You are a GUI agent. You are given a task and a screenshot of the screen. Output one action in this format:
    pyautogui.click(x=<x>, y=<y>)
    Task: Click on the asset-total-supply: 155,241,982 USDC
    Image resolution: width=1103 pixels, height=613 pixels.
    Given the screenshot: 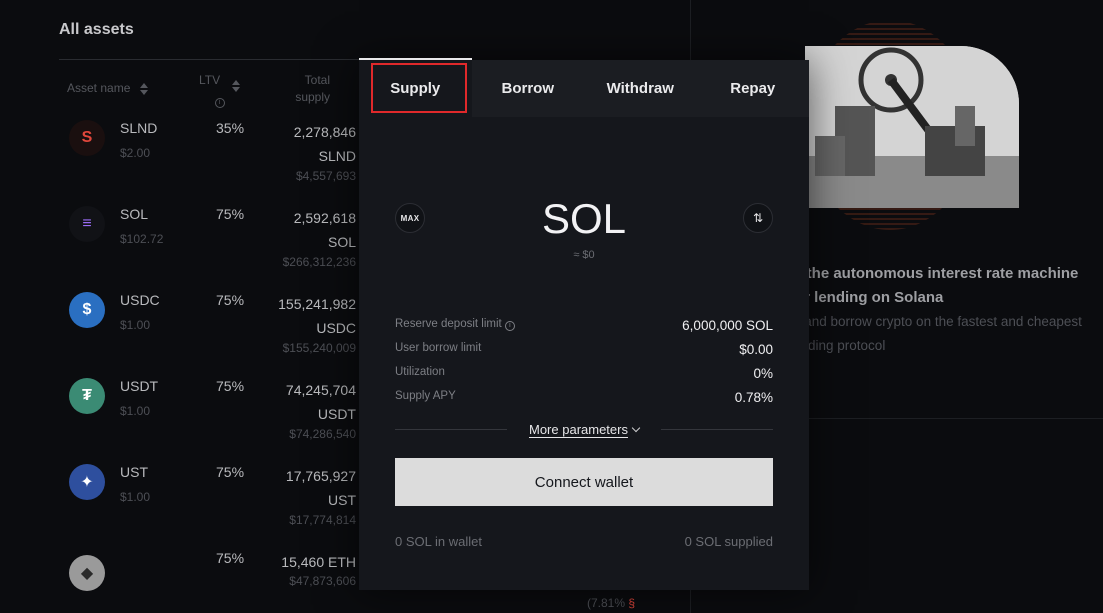 What is the action you would take?
    pyautogui.click(x=317, y=316)
    